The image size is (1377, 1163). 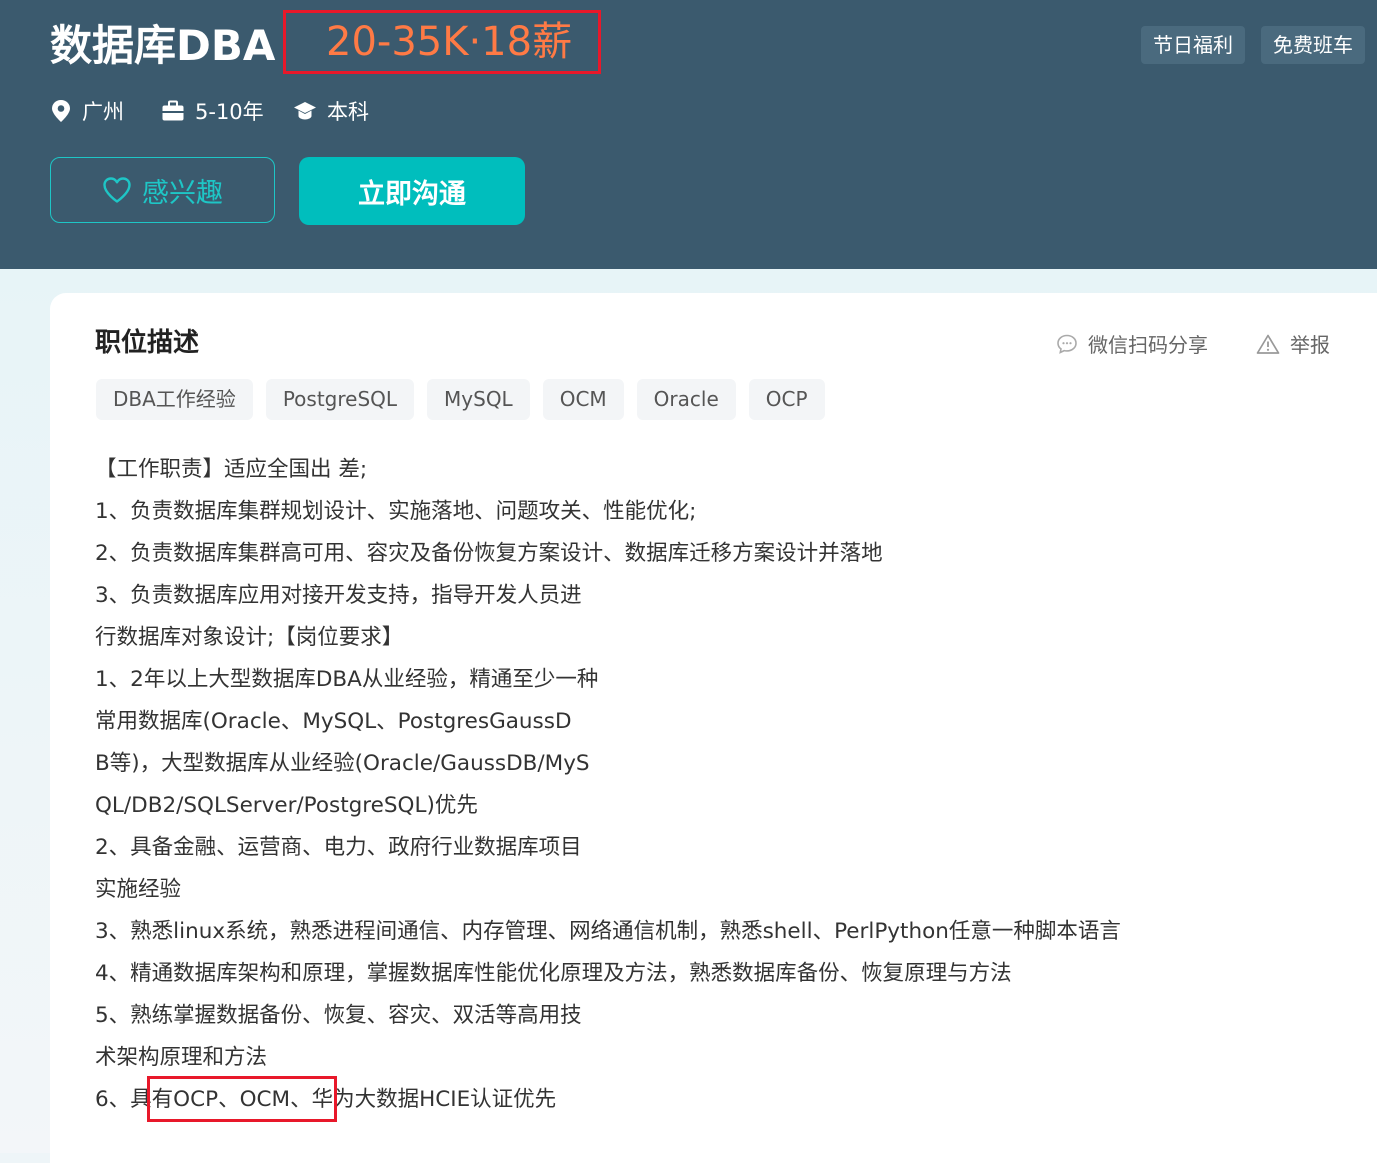 I want to click on welfare-tag: 节日福利, so click(x=1193, y=45).